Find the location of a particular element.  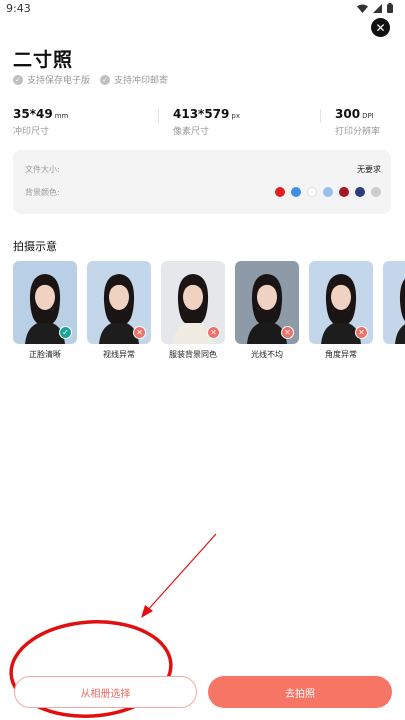

feature-item: ✓ 支持保存电子版 is located at coordinates (51, 79).